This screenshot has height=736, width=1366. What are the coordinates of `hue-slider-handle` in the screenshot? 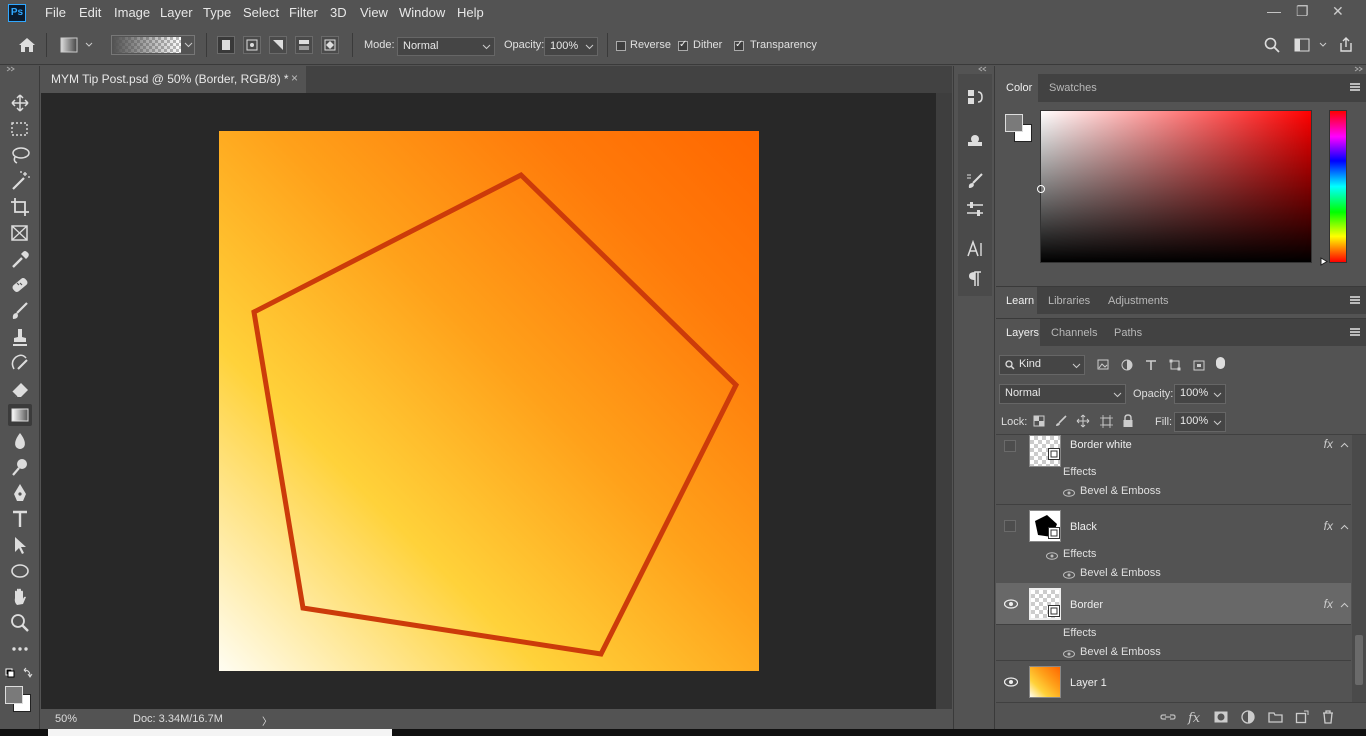 It's located at (1324, 261).